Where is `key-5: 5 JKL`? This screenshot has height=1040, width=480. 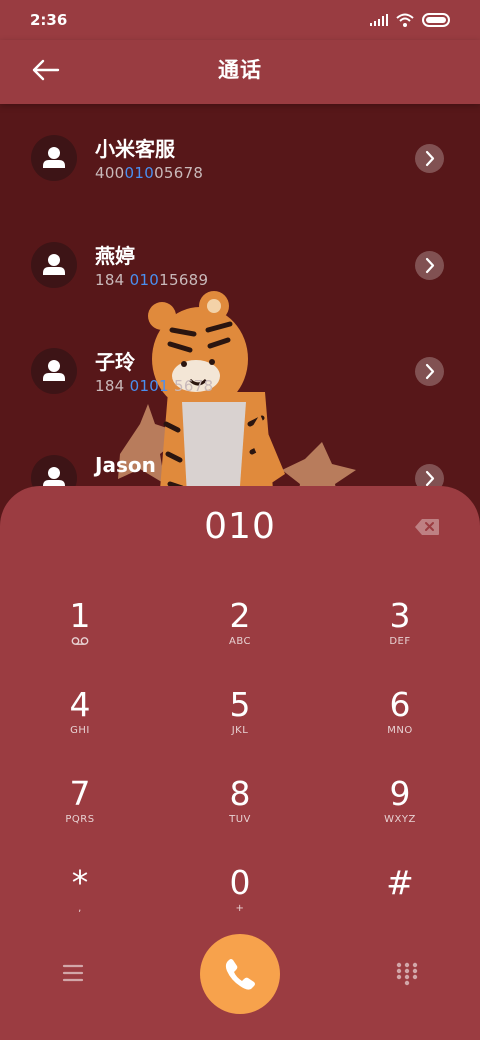 key-5: 5 JKL is located at coordinates (240, 725).